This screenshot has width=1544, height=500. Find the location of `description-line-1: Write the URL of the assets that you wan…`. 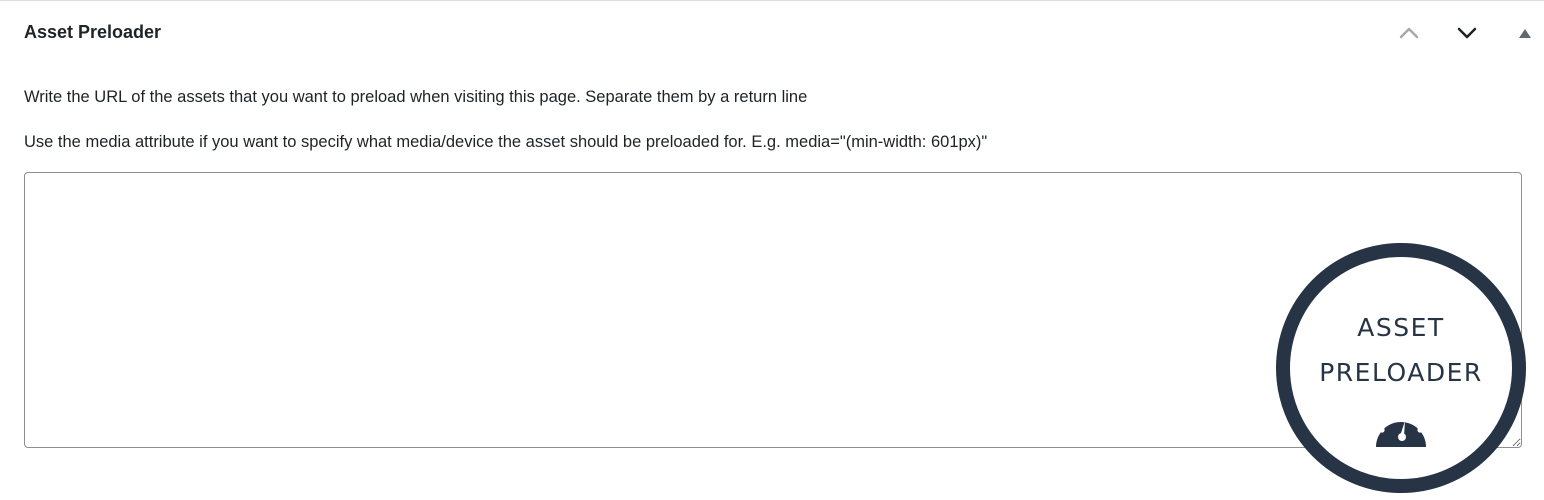

description-line-1: Write the URL of the assets that you wan… is located at coordinates (416, 97).